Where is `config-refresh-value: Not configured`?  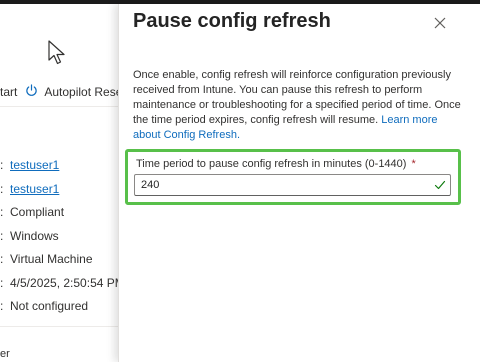
config-refresh-value: Not configured is located at coordinates (49, 306).